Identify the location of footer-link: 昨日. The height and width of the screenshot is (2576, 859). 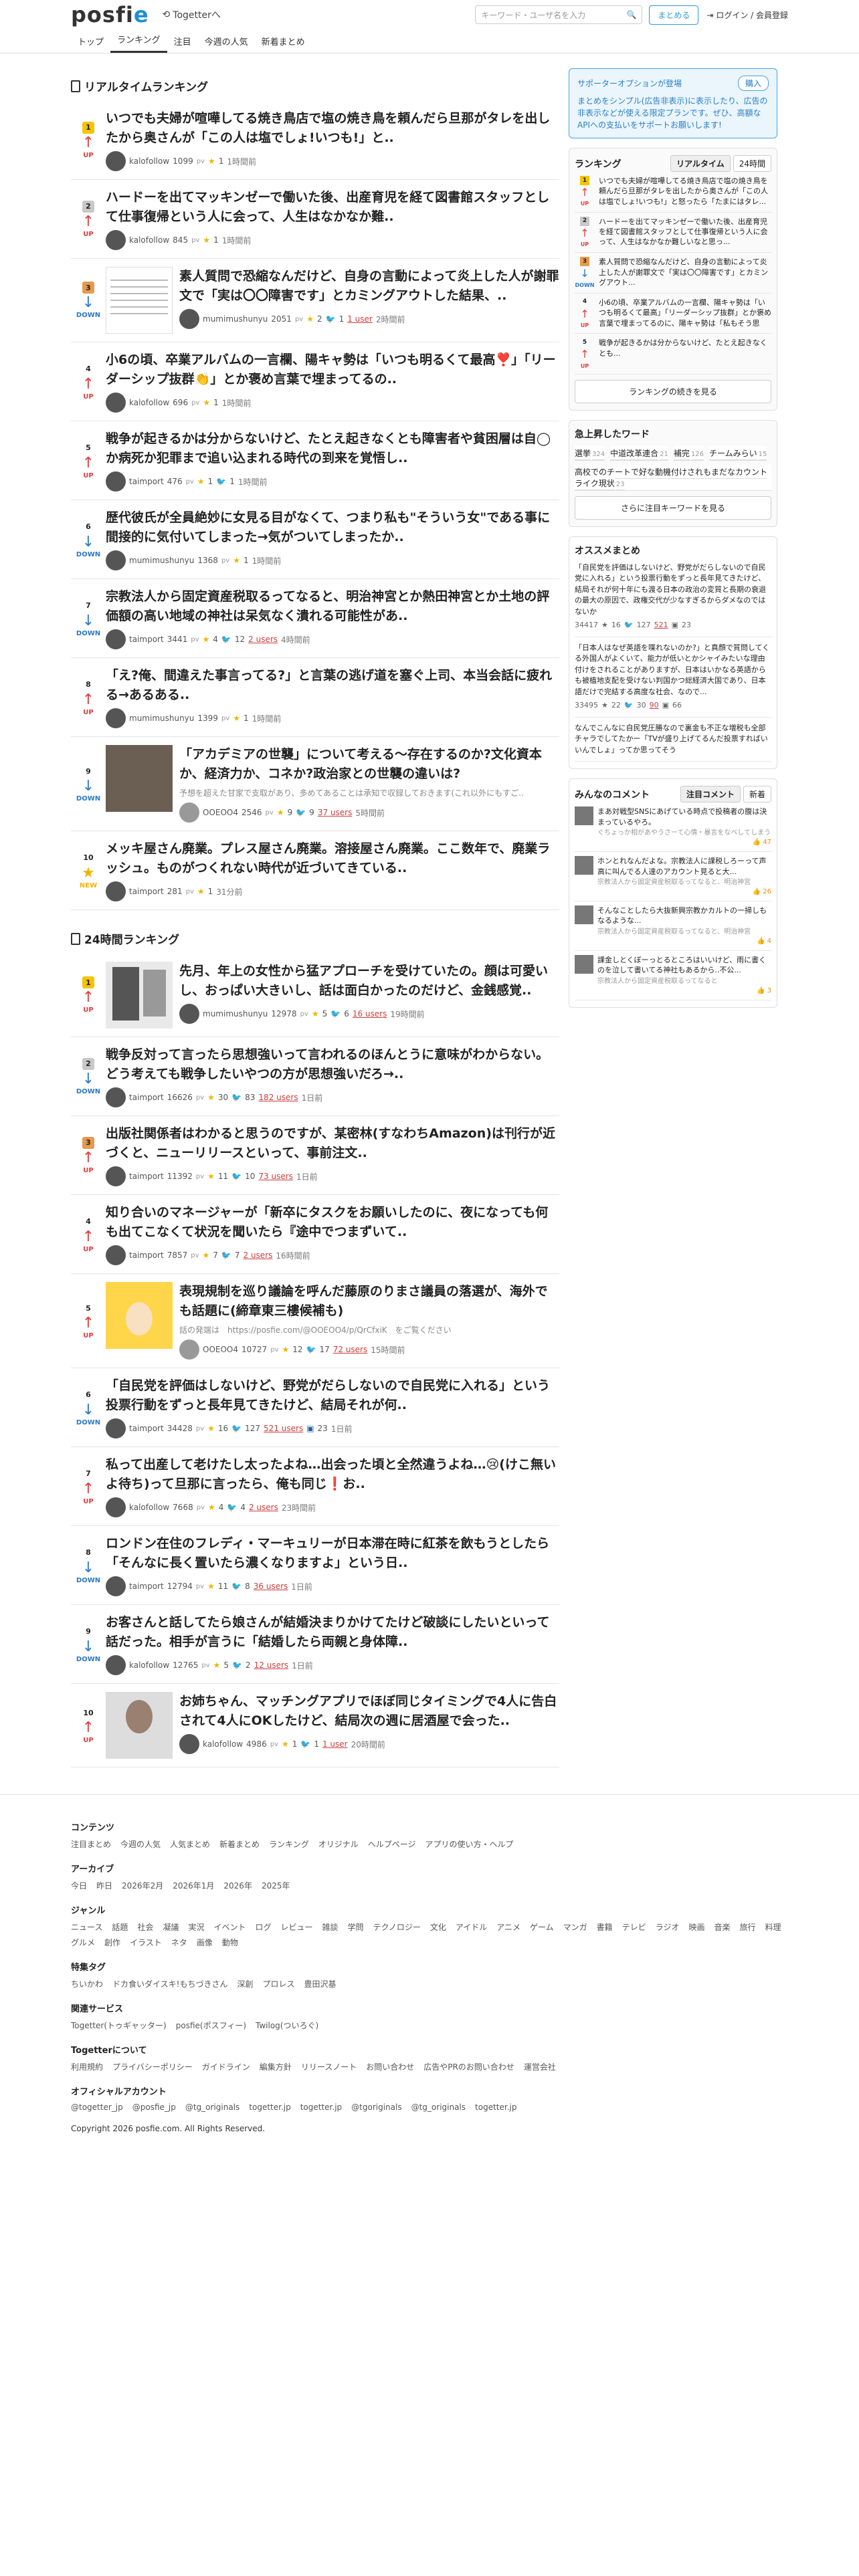
(104, 1886).